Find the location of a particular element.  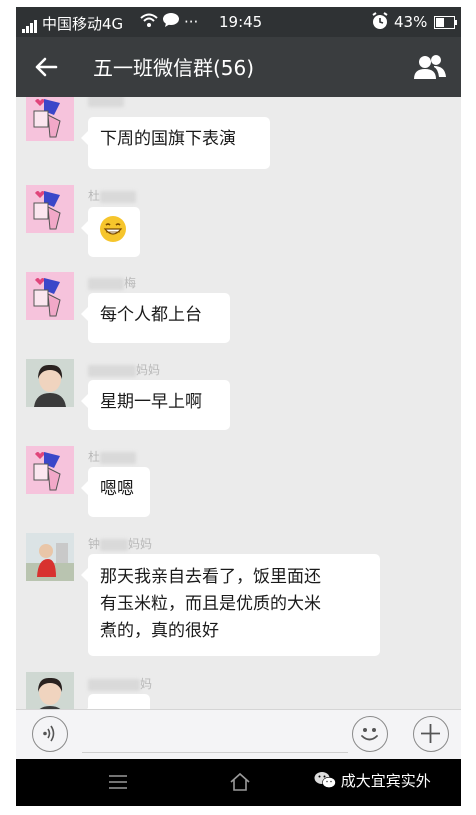

clock: 19:45 is located at coordinates (241, 22).